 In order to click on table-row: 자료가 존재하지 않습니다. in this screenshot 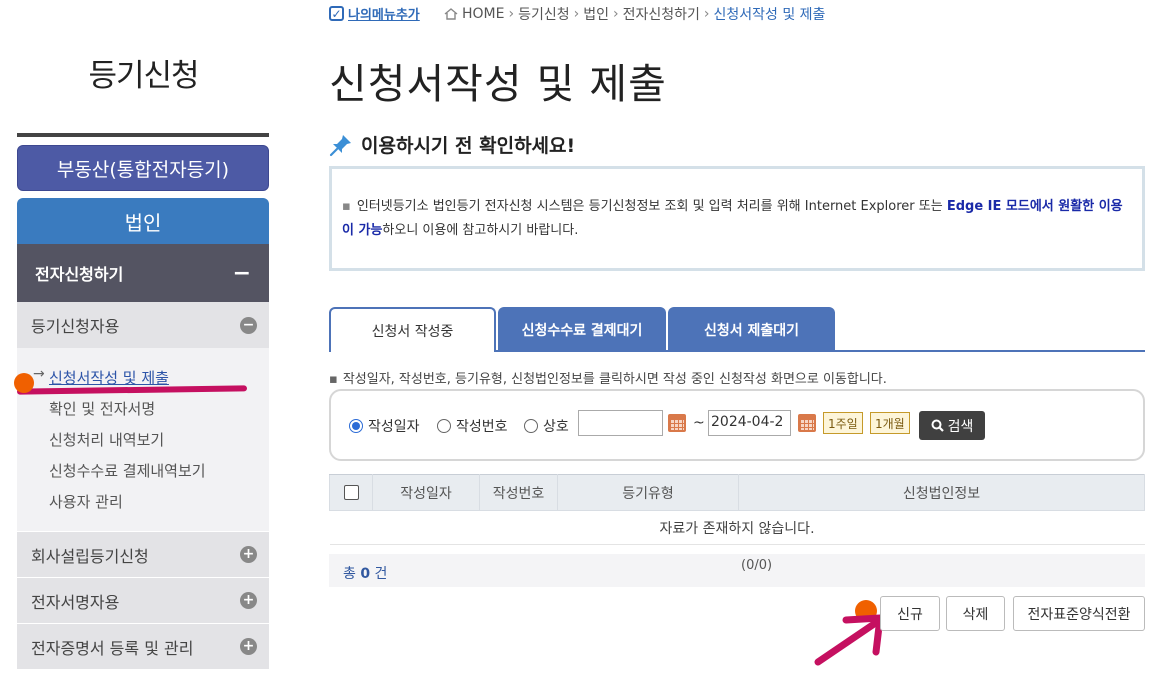, I will do `click(737, 527)`.